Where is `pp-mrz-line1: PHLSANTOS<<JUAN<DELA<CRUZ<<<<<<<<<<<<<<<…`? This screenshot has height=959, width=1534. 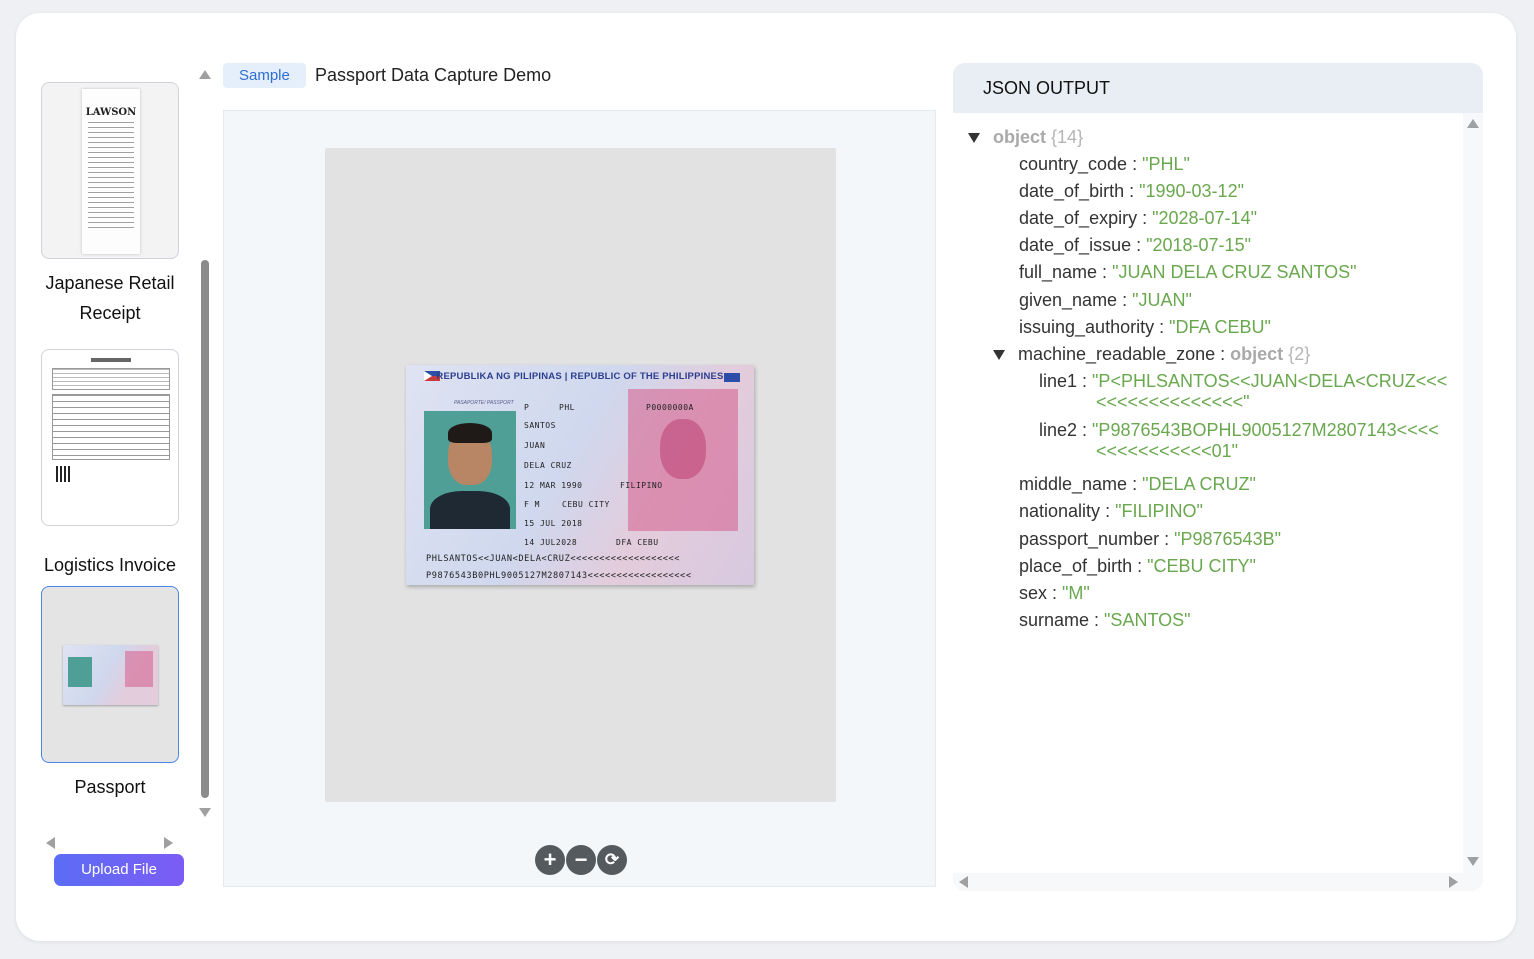
pp-mrz-line1: PHLSANTOS<<JUAN<DELA<CRUZ<<<<<<<<<<<<<<<… is located at coordinates (553, 559).